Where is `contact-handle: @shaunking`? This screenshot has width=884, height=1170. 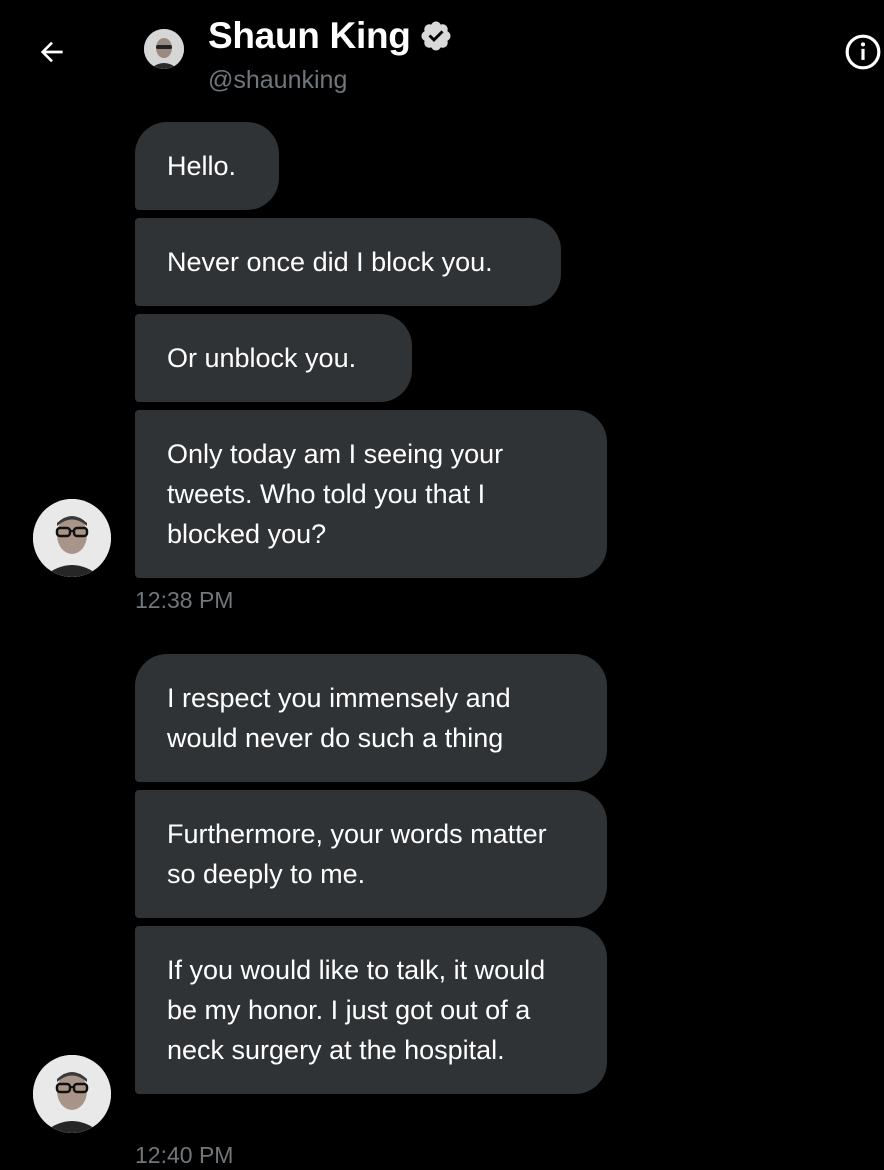
contact-handle: @shaunking is located at coordinates (278, 80).